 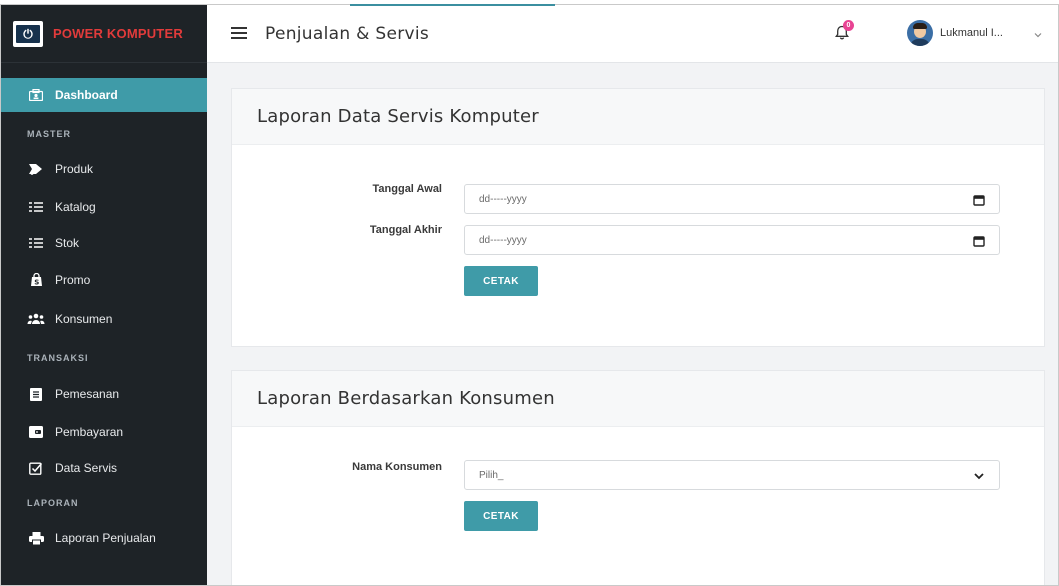 What do you see at coordinates (86, 95) in the screenshot?
I see `sidebar-item-label: Dashboard` at bounding box center [86, 95].